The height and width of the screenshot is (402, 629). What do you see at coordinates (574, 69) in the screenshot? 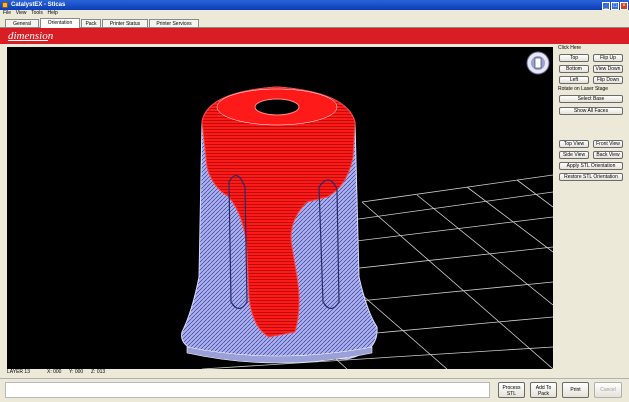
I see `view-bottom-button: Bottom` at bounding box center [574, 69].